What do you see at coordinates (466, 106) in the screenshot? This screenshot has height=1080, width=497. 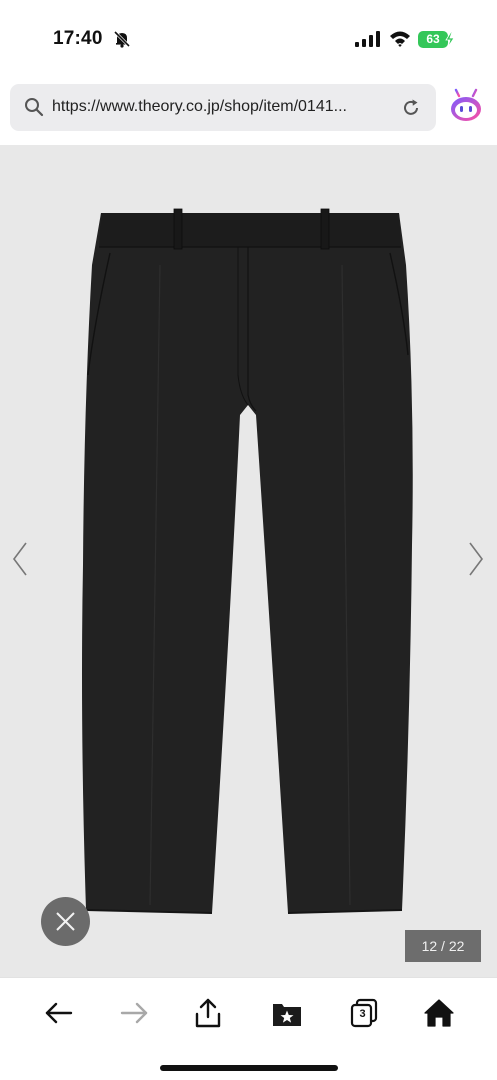 I see `assistant-icon` at bounding box center [466, 106].